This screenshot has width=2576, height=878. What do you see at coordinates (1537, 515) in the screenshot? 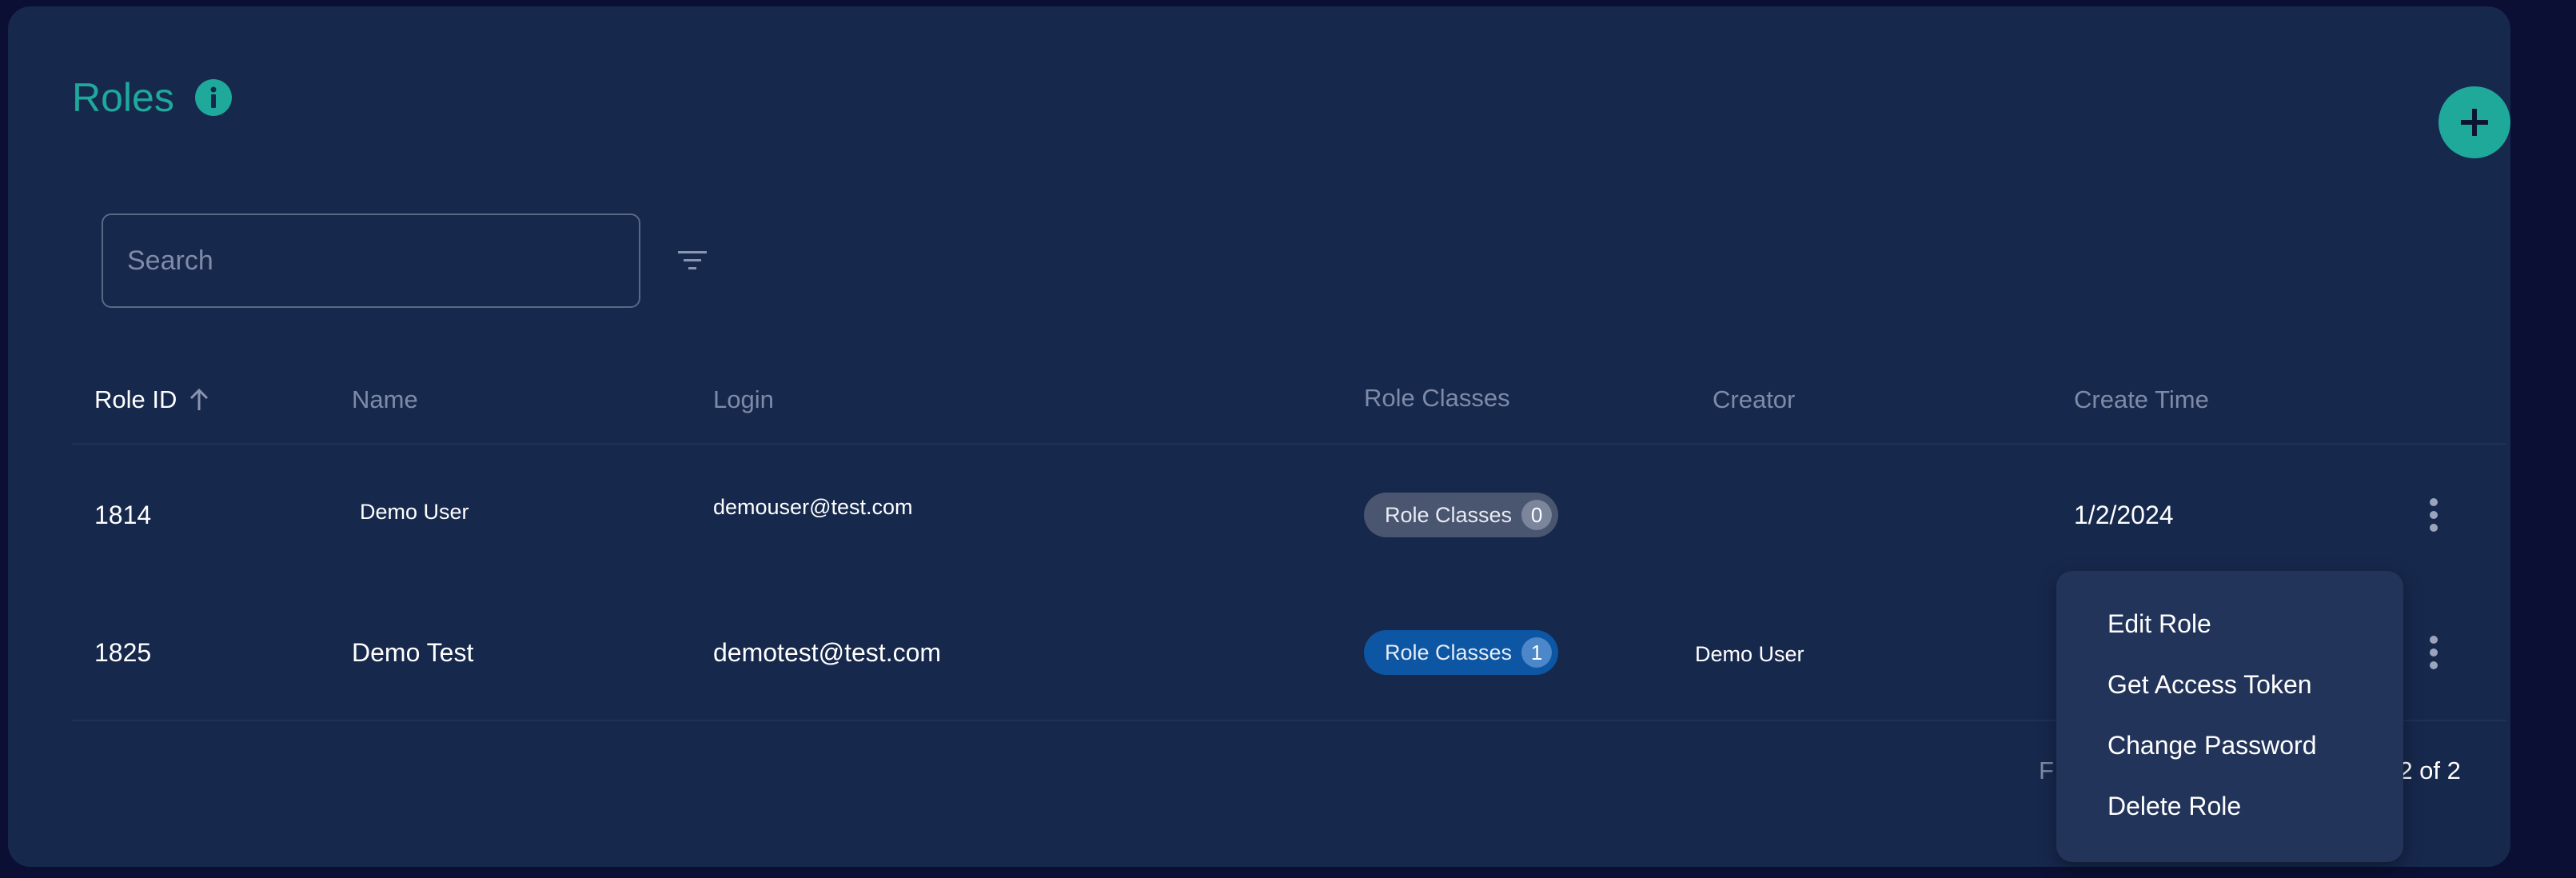
I see `role-classes-count: 0` at bounding box center [1537, 515].